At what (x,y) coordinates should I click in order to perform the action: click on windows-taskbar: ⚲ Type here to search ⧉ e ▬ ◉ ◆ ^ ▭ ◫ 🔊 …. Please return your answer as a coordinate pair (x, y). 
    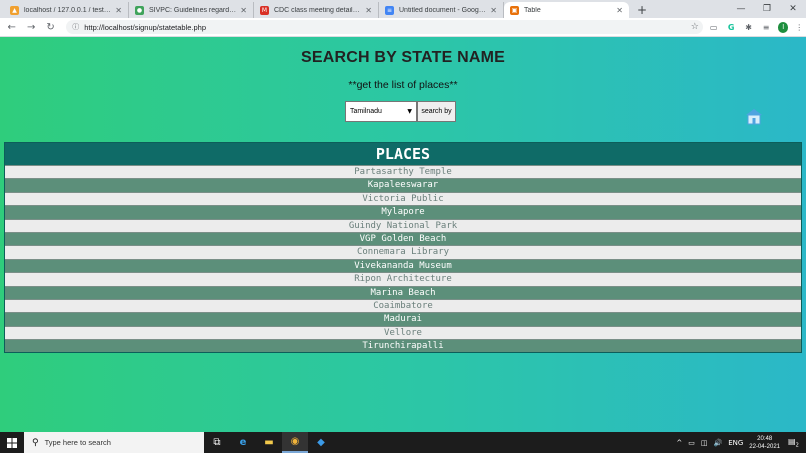
    Looking at the image, I should click on (403, 442).